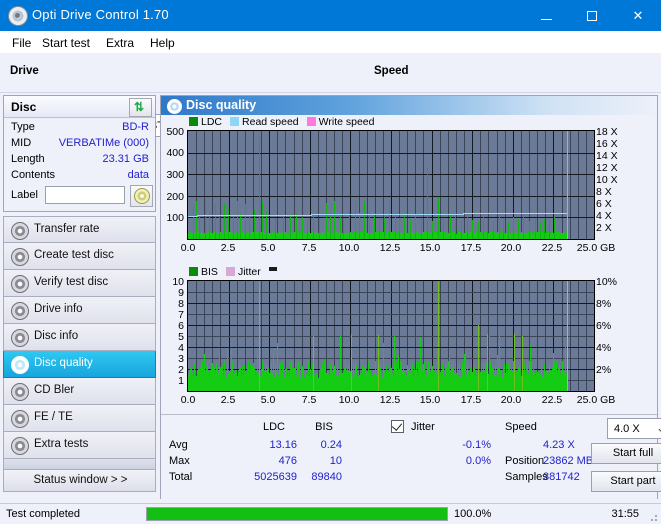 The width and height of the screenshot is (661, 524). What do you see at coordinates (478, 461) in the screenshot?
I see `stats-jitter-max: 0.0%` at bounding box center [478, 461].